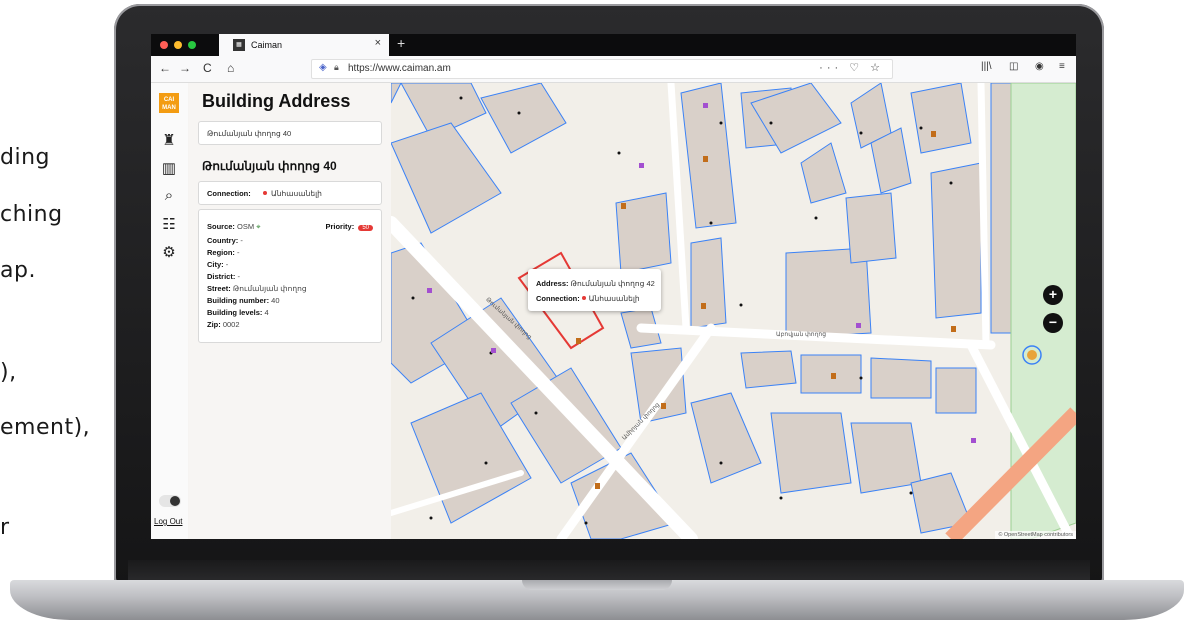  What do you see at coordinates (336, 67) in the screenshot?
I see `lock-icon: 🔒︎` at bounding box center [336, 67].